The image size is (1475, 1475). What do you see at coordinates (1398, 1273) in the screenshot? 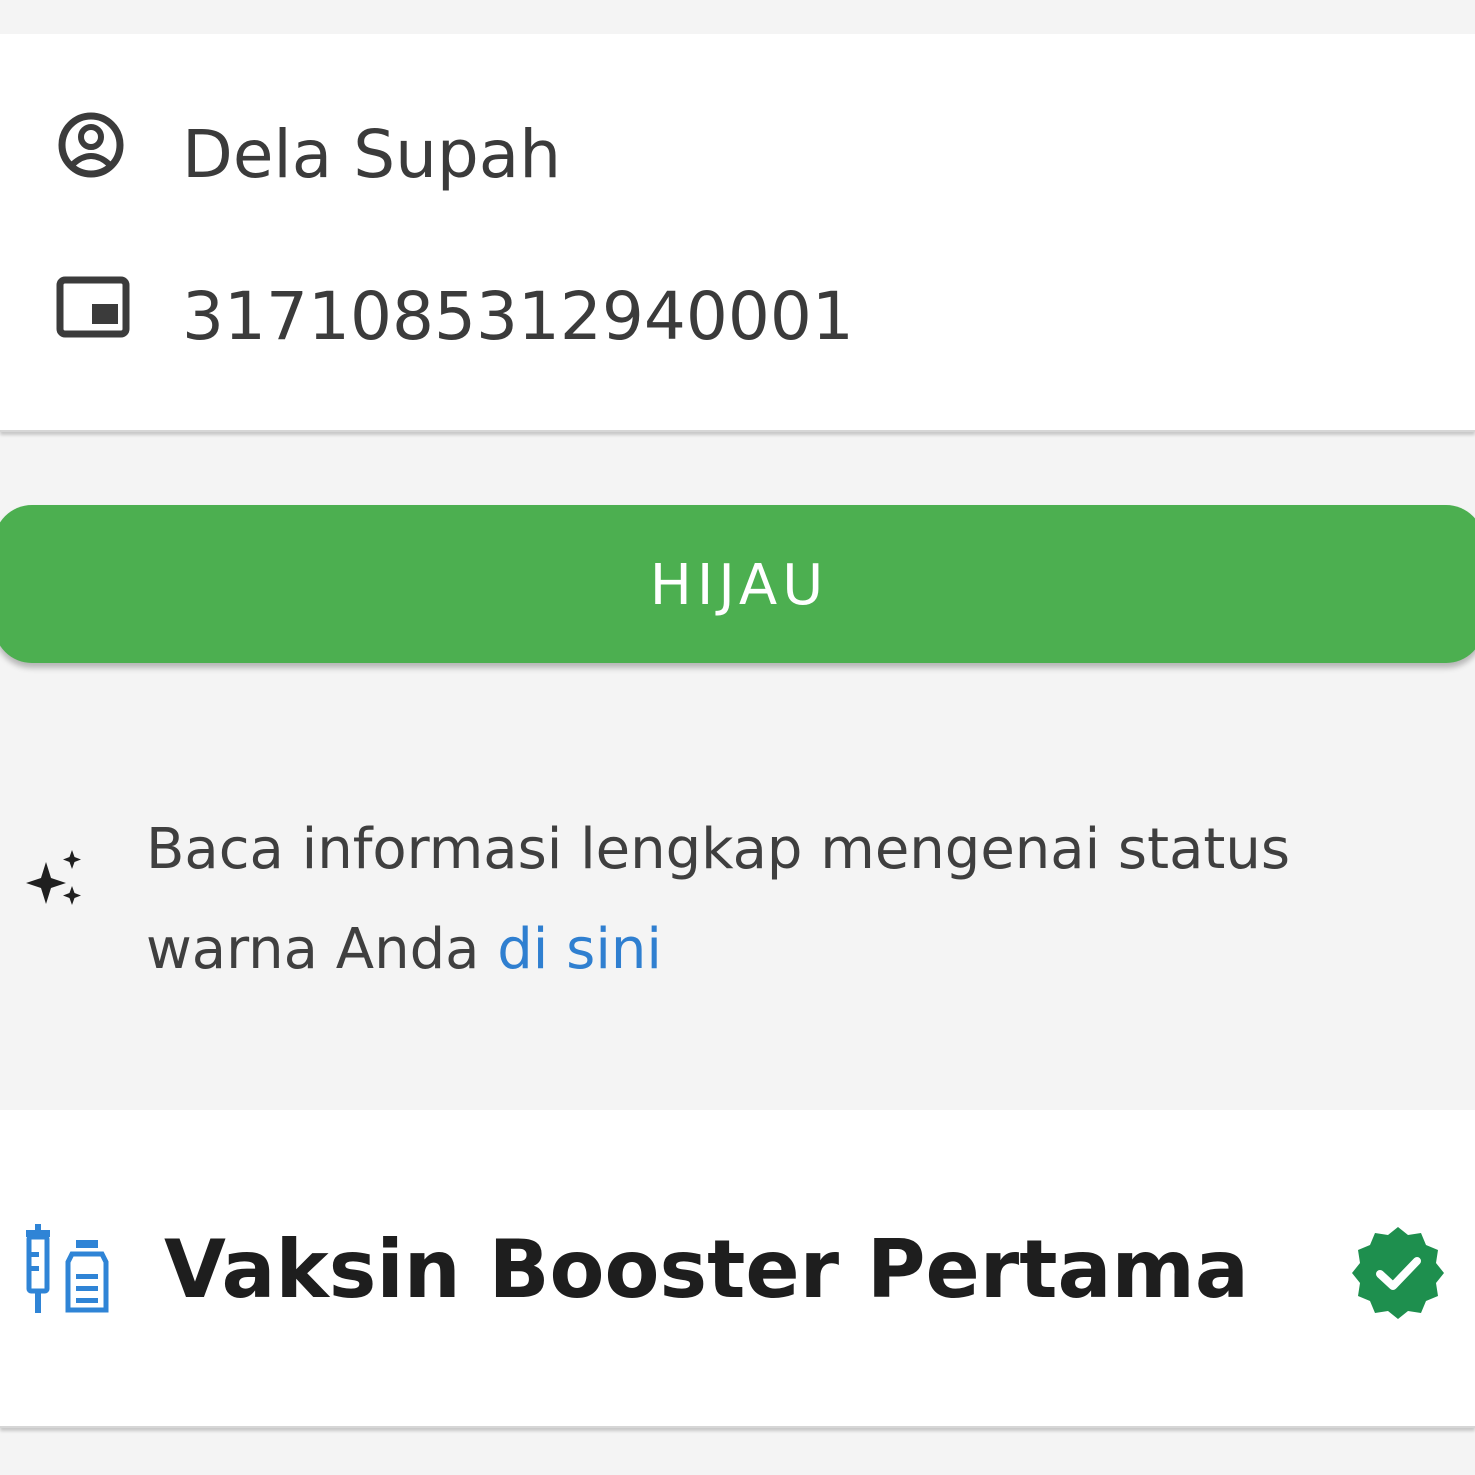
I see `verified-check-icon` at bounding box center [1398, 1273].